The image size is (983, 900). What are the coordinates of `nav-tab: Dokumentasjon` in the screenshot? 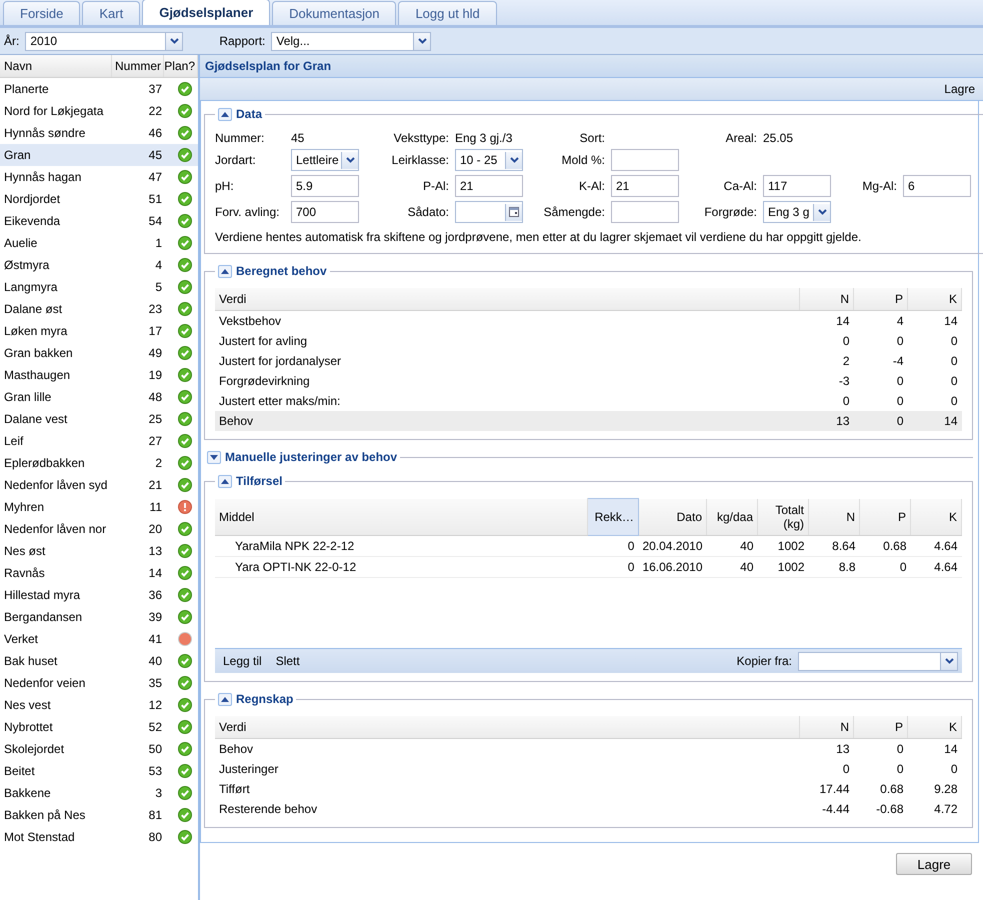 It's located at (334, 13).